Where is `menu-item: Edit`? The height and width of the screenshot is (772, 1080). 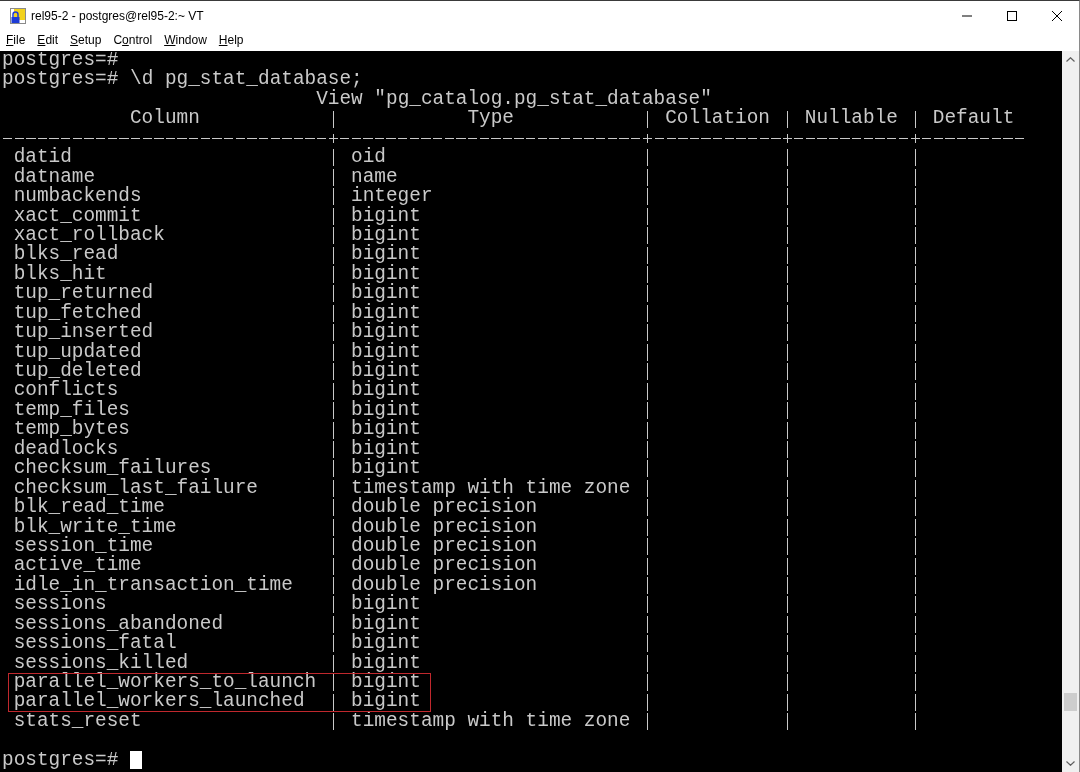 menu-item: Edit is located at coordinates (48, 40).